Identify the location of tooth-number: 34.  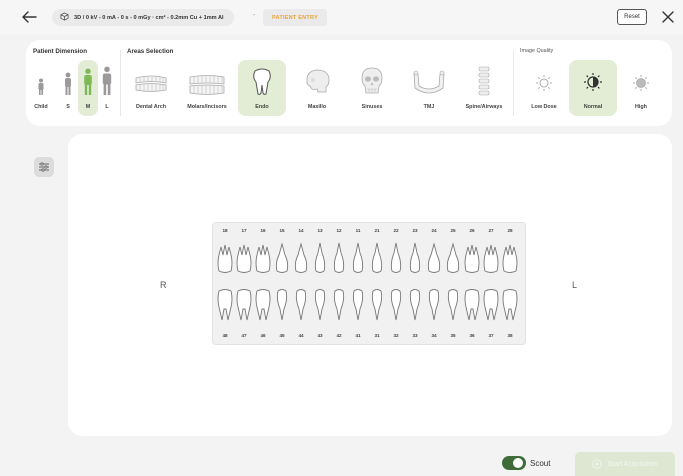
(434, 335).